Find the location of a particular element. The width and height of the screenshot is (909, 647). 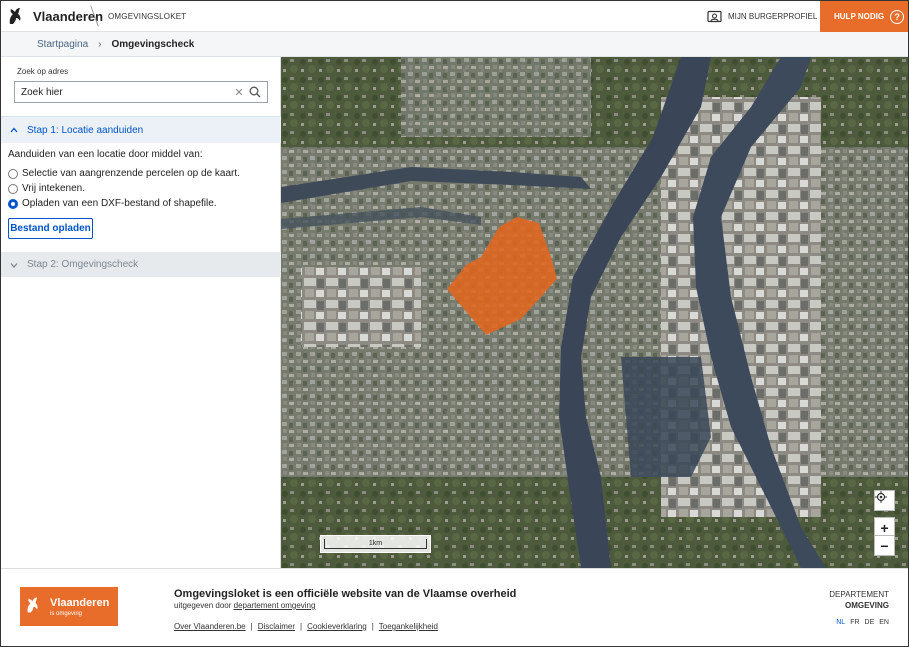

vlaanderen-logo: Vlaanderen is omgeving is located at coordinates (69, 606).